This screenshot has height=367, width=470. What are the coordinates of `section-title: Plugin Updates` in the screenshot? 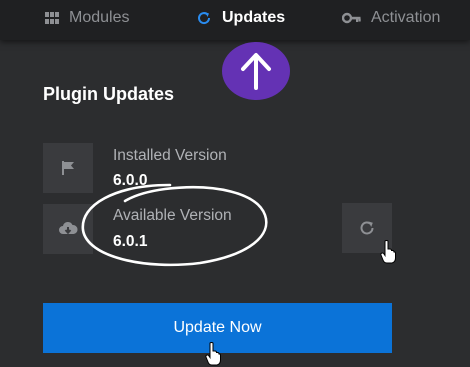 It's located at (109, 94).